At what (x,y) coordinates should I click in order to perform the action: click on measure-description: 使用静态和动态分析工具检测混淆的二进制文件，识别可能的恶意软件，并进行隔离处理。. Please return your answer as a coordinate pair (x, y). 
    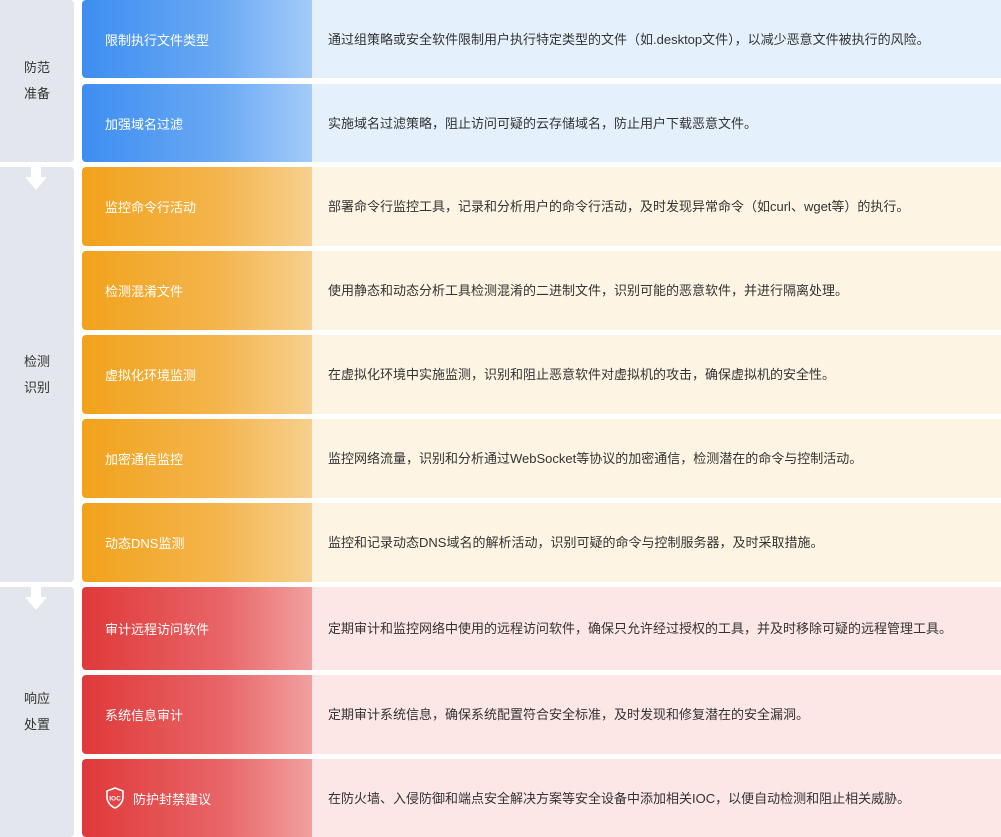
    Looking at the image, I should click on (656, 290).